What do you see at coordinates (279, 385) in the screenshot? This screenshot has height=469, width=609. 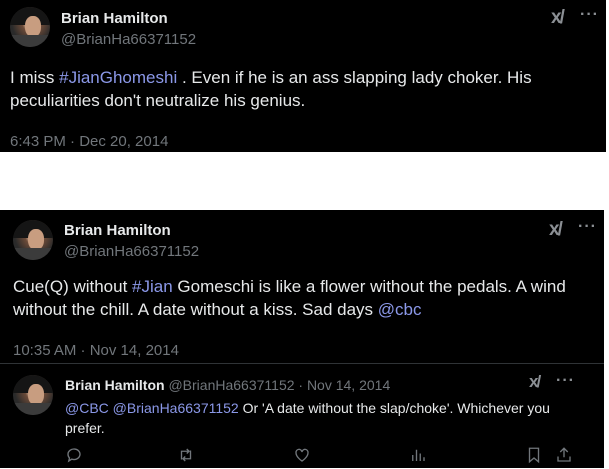 I see `reply-author-meta: @BrianHa66371152 · Nov 14, 2014` at bounding box center [279, 385].